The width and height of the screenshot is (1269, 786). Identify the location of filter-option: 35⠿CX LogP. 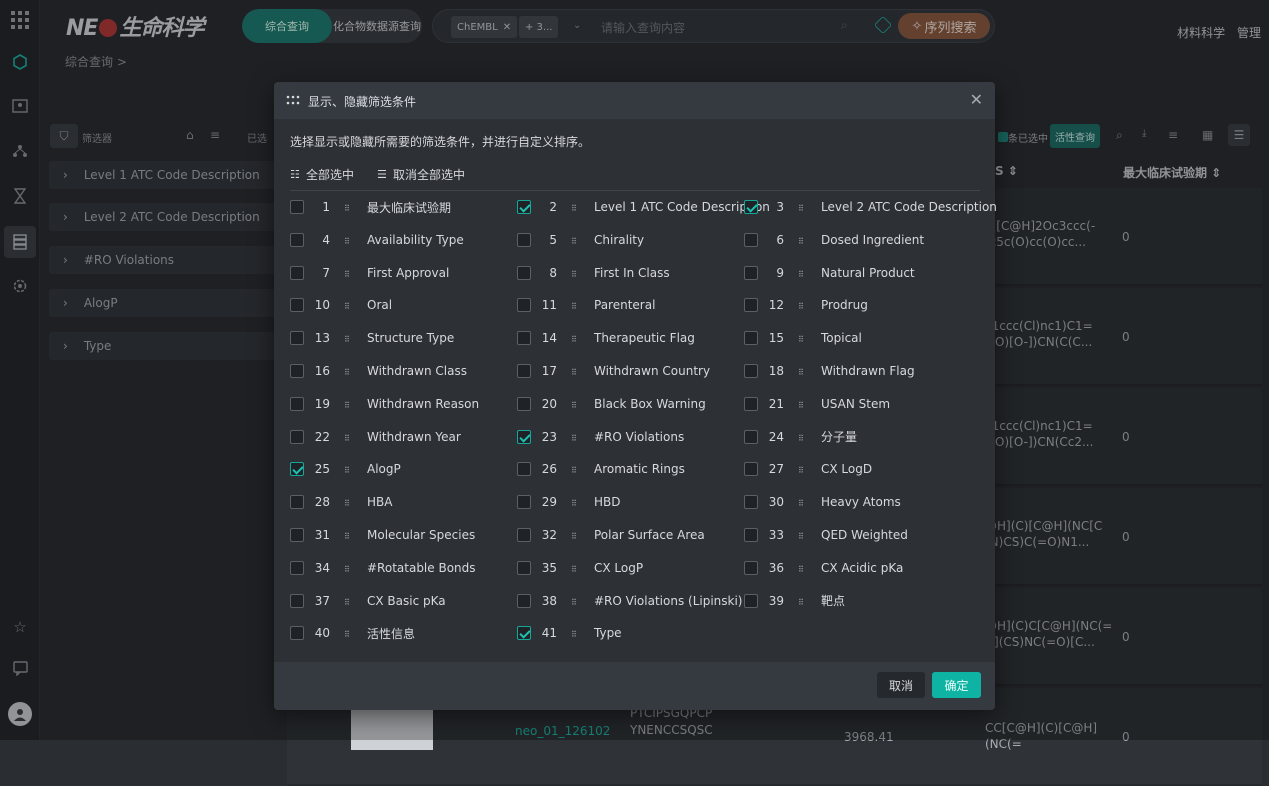
(580, 568).